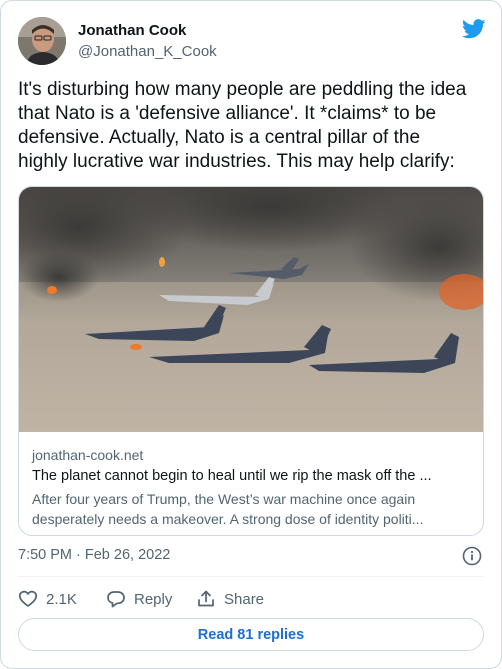  What do you see at coordinates (244, 599) in the screenshot?
I see `share-label: Share` at bounding box center [244, 599].